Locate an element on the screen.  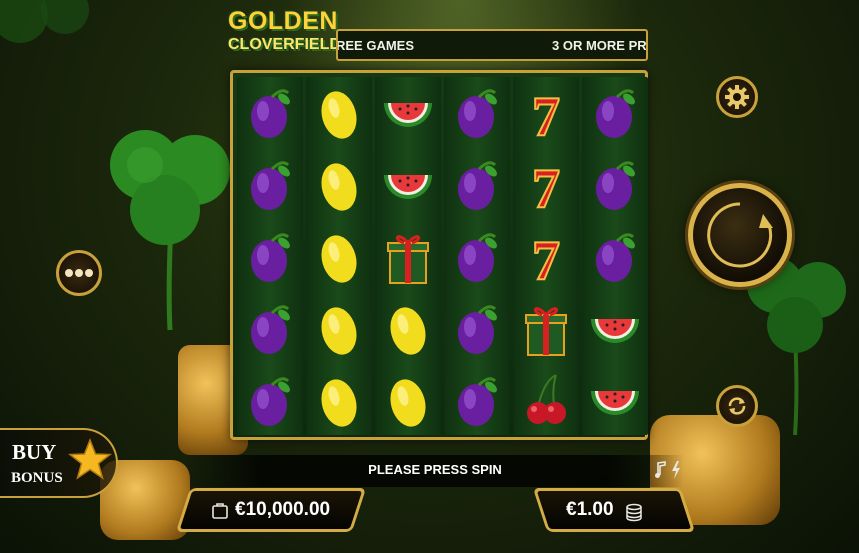
star-icon is located at coordinates (90, 459).